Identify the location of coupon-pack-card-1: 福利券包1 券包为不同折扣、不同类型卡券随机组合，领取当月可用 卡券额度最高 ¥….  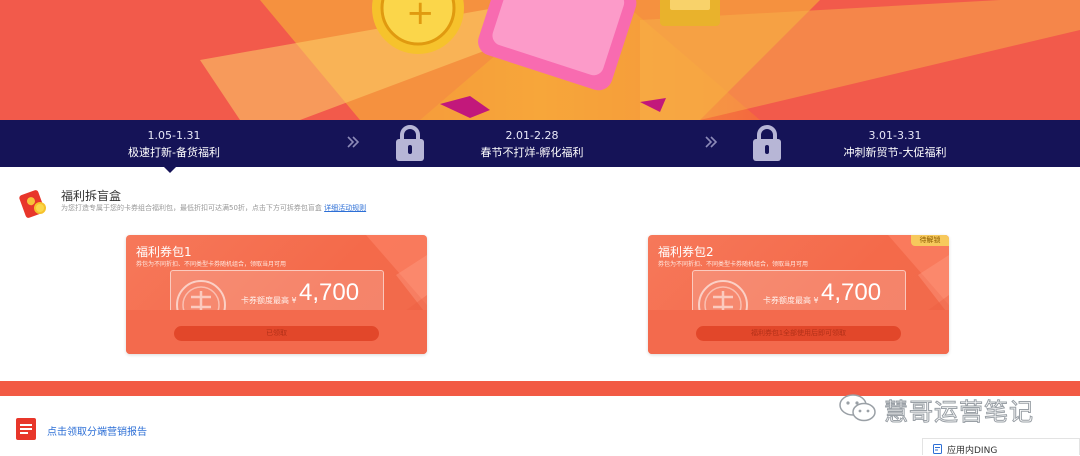
(276, 294).